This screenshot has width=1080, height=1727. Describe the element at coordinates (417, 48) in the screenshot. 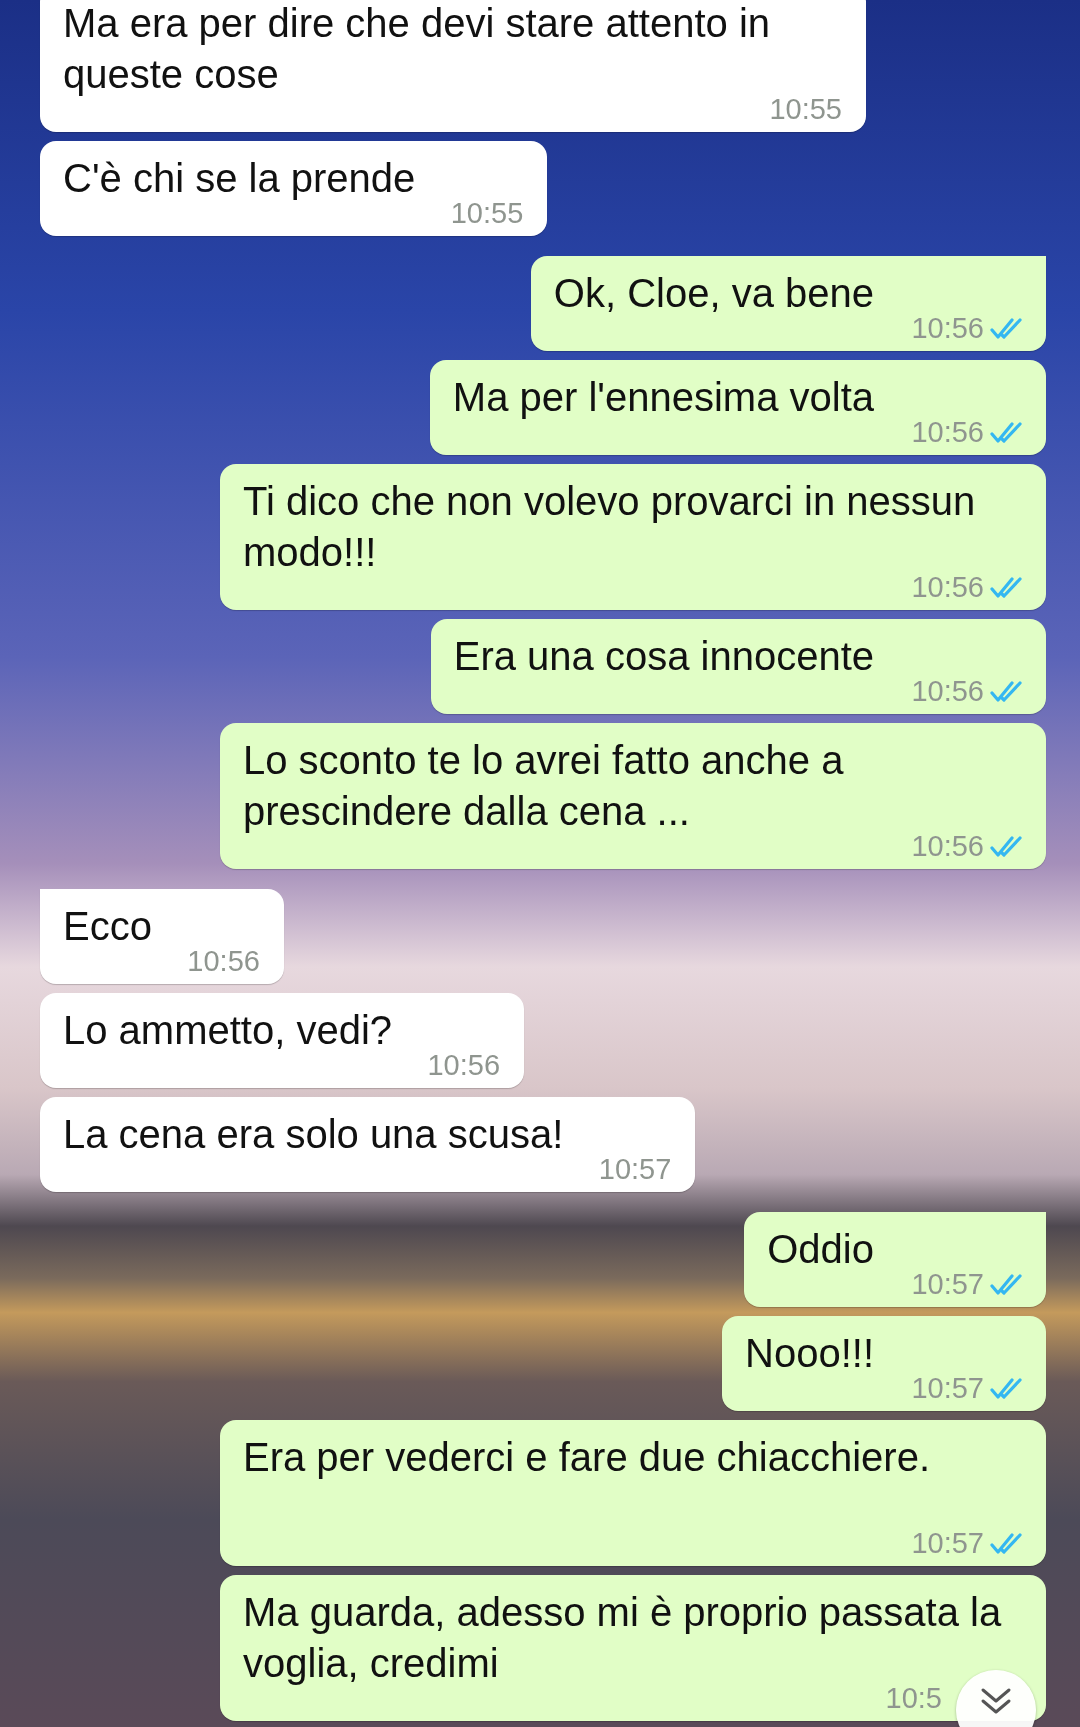

I see `message-text: Ma era per dire che devi stare attento in queste cose` at that location.